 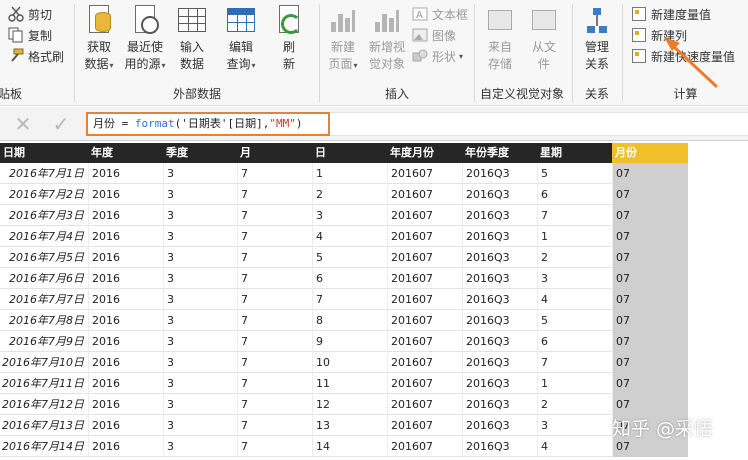 What do you see at coordinates (440, 14) in the screenshot?
I see `textbox-button: A 文本框` at bounding box center [440, 14].